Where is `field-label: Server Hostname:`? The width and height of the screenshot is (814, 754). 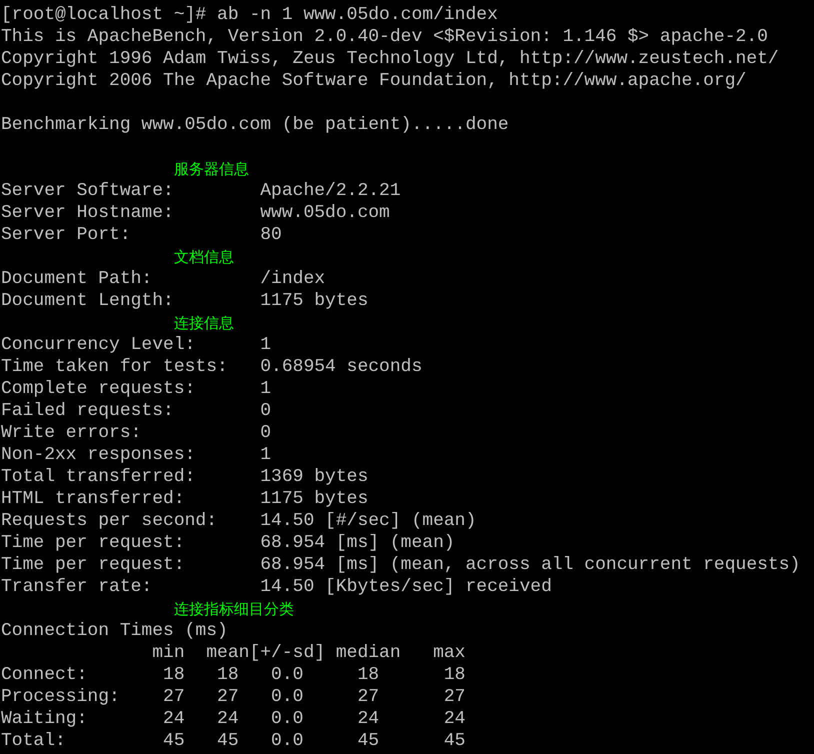 field-label: Server Hostname: is located at coordinates (88, 213).